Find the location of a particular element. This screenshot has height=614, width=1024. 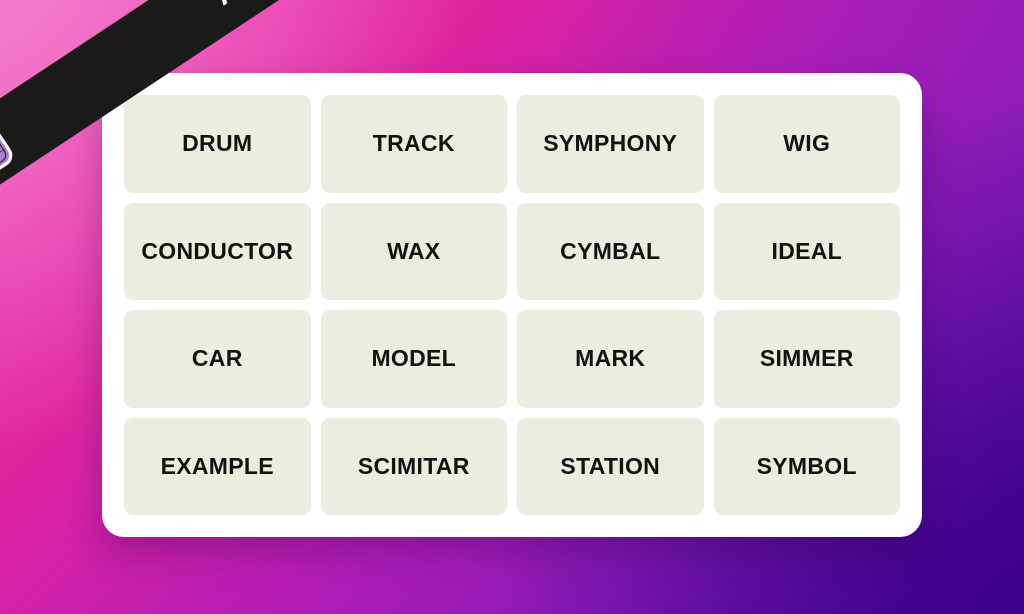

word-tile: CONDUCTOR is located at coordinates (217, 251).